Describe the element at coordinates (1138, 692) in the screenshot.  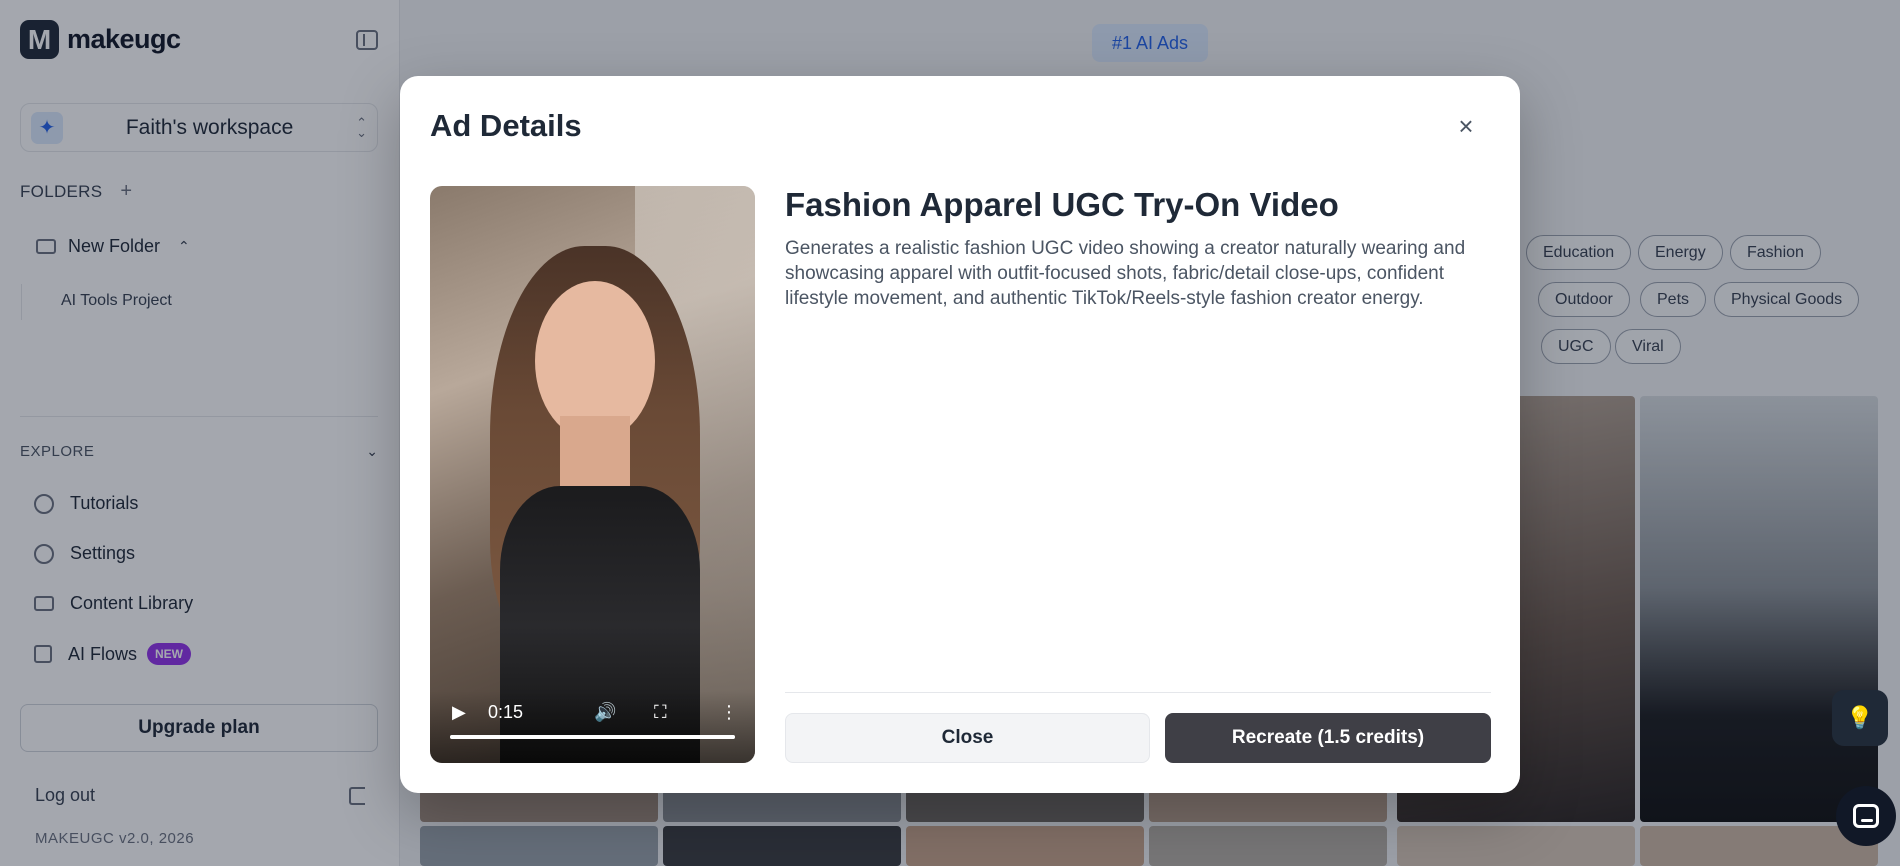
I see `divider` at that location.